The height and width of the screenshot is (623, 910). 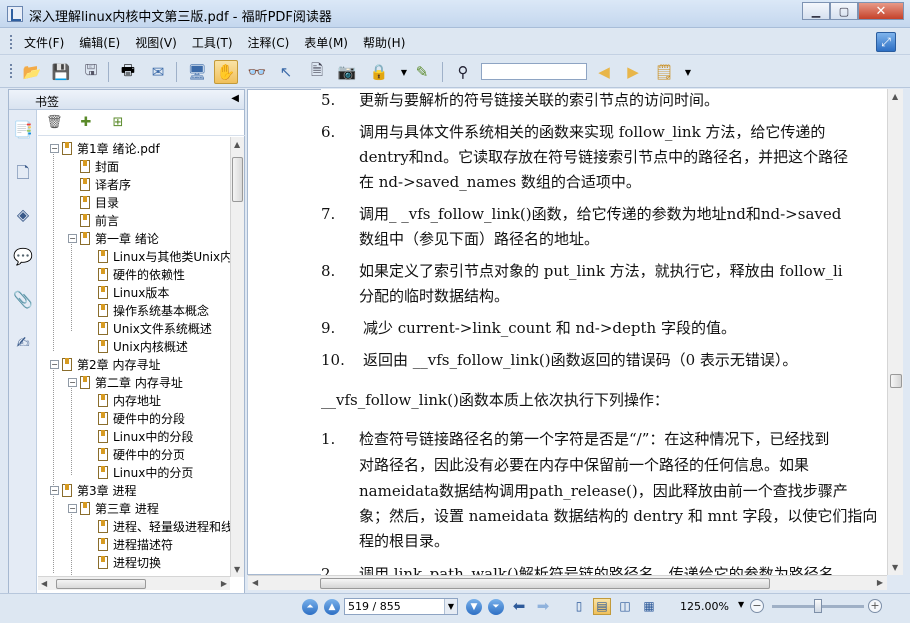 I want to click on bookmark-item: − 第2章 内存寻址, so click(x=105, y=364).